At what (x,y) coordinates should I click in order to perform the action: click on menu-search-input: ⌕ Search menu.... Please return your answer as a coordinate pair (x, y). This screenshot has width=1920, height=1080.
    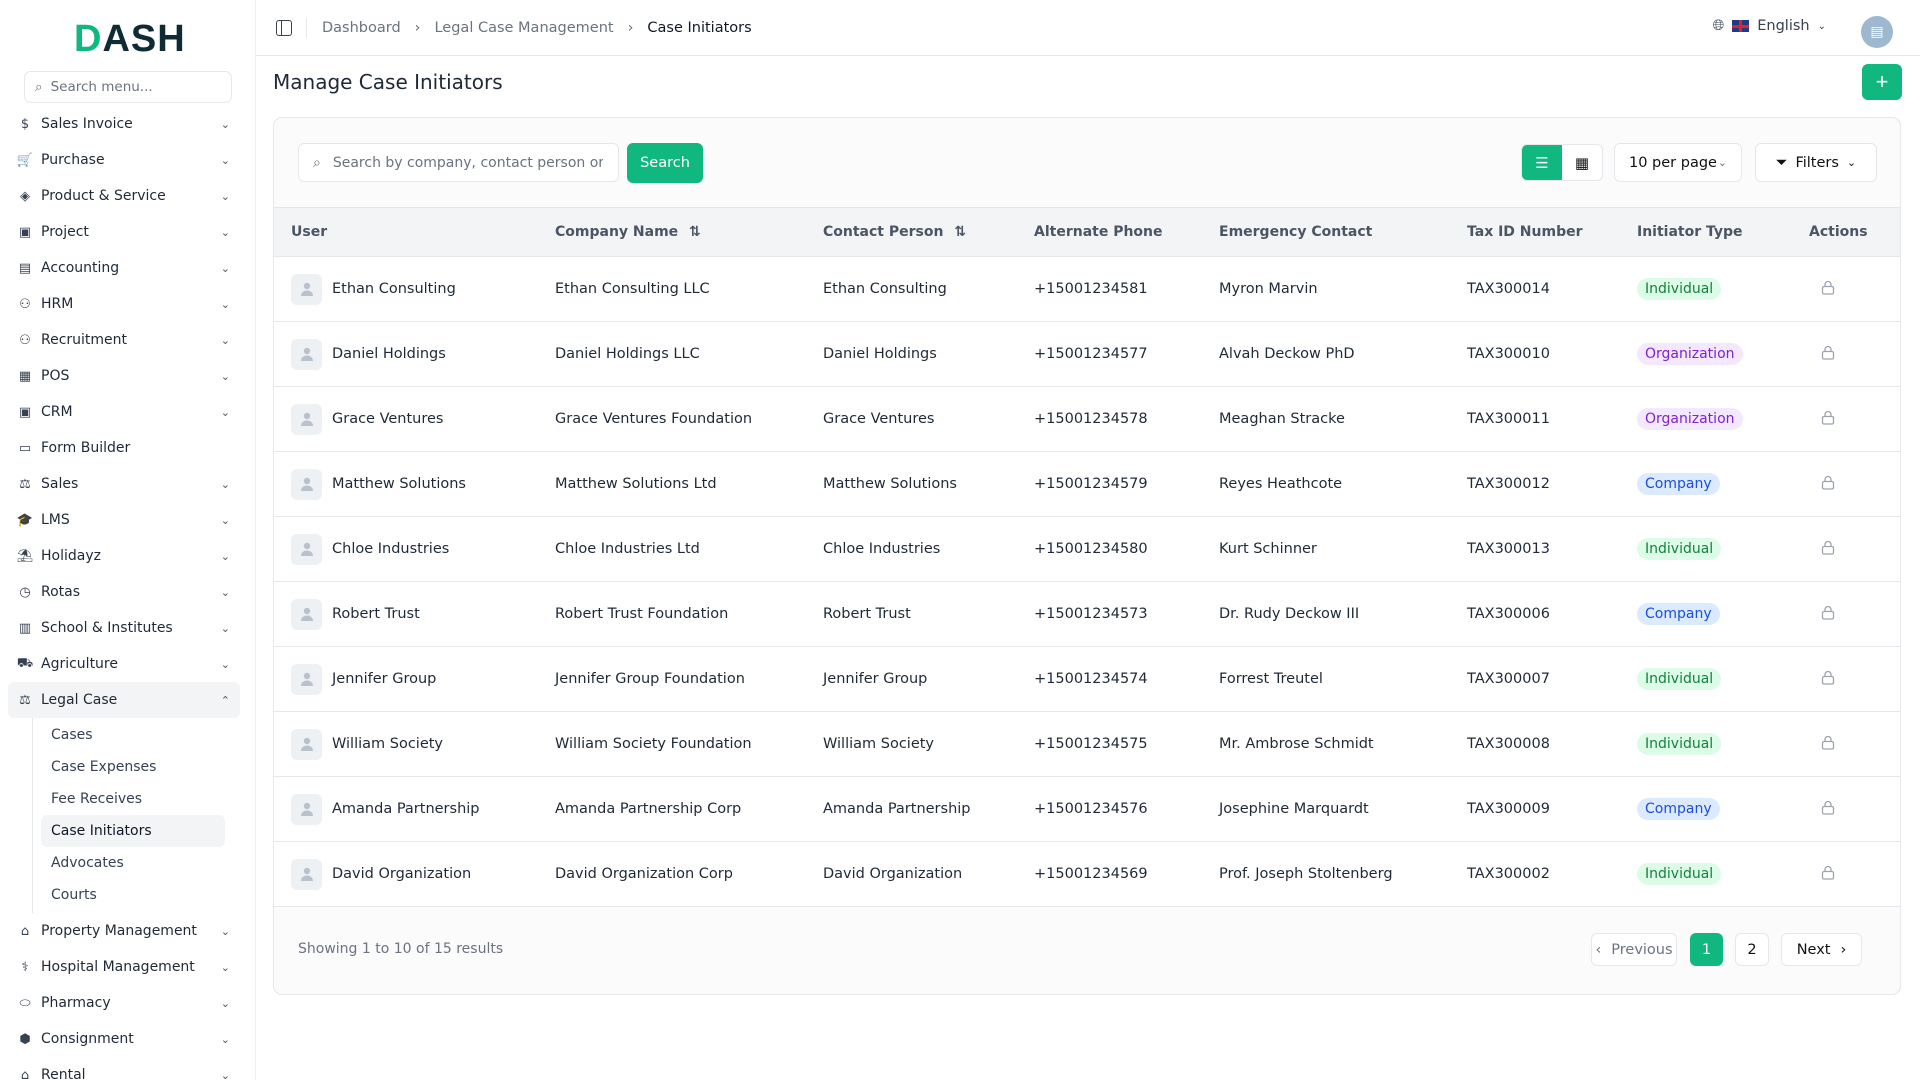
    Looking at the image, I should click on (128, 87).